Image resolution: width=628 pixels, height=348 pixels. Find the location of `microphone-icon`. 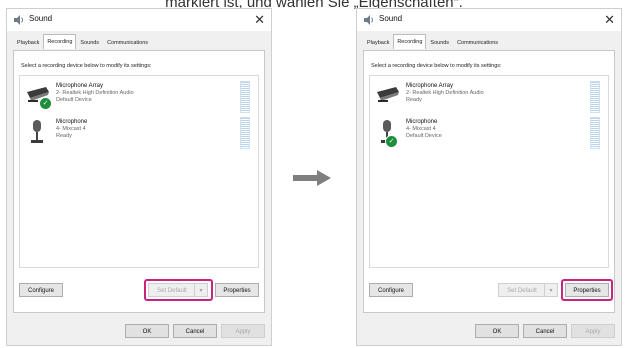

microphone-icon is located at coordinates (37, 131).